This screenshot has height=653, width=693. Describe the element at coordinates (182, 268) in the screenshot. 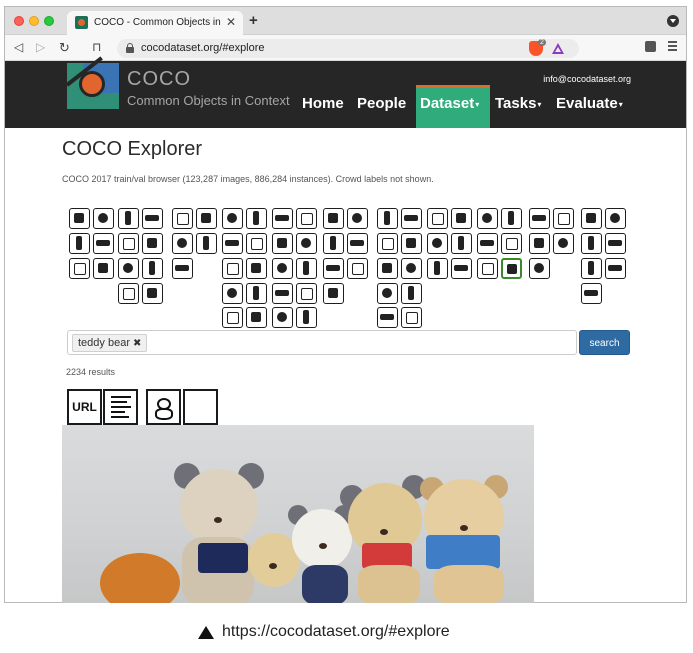

I see `sheep-icon` at that location.